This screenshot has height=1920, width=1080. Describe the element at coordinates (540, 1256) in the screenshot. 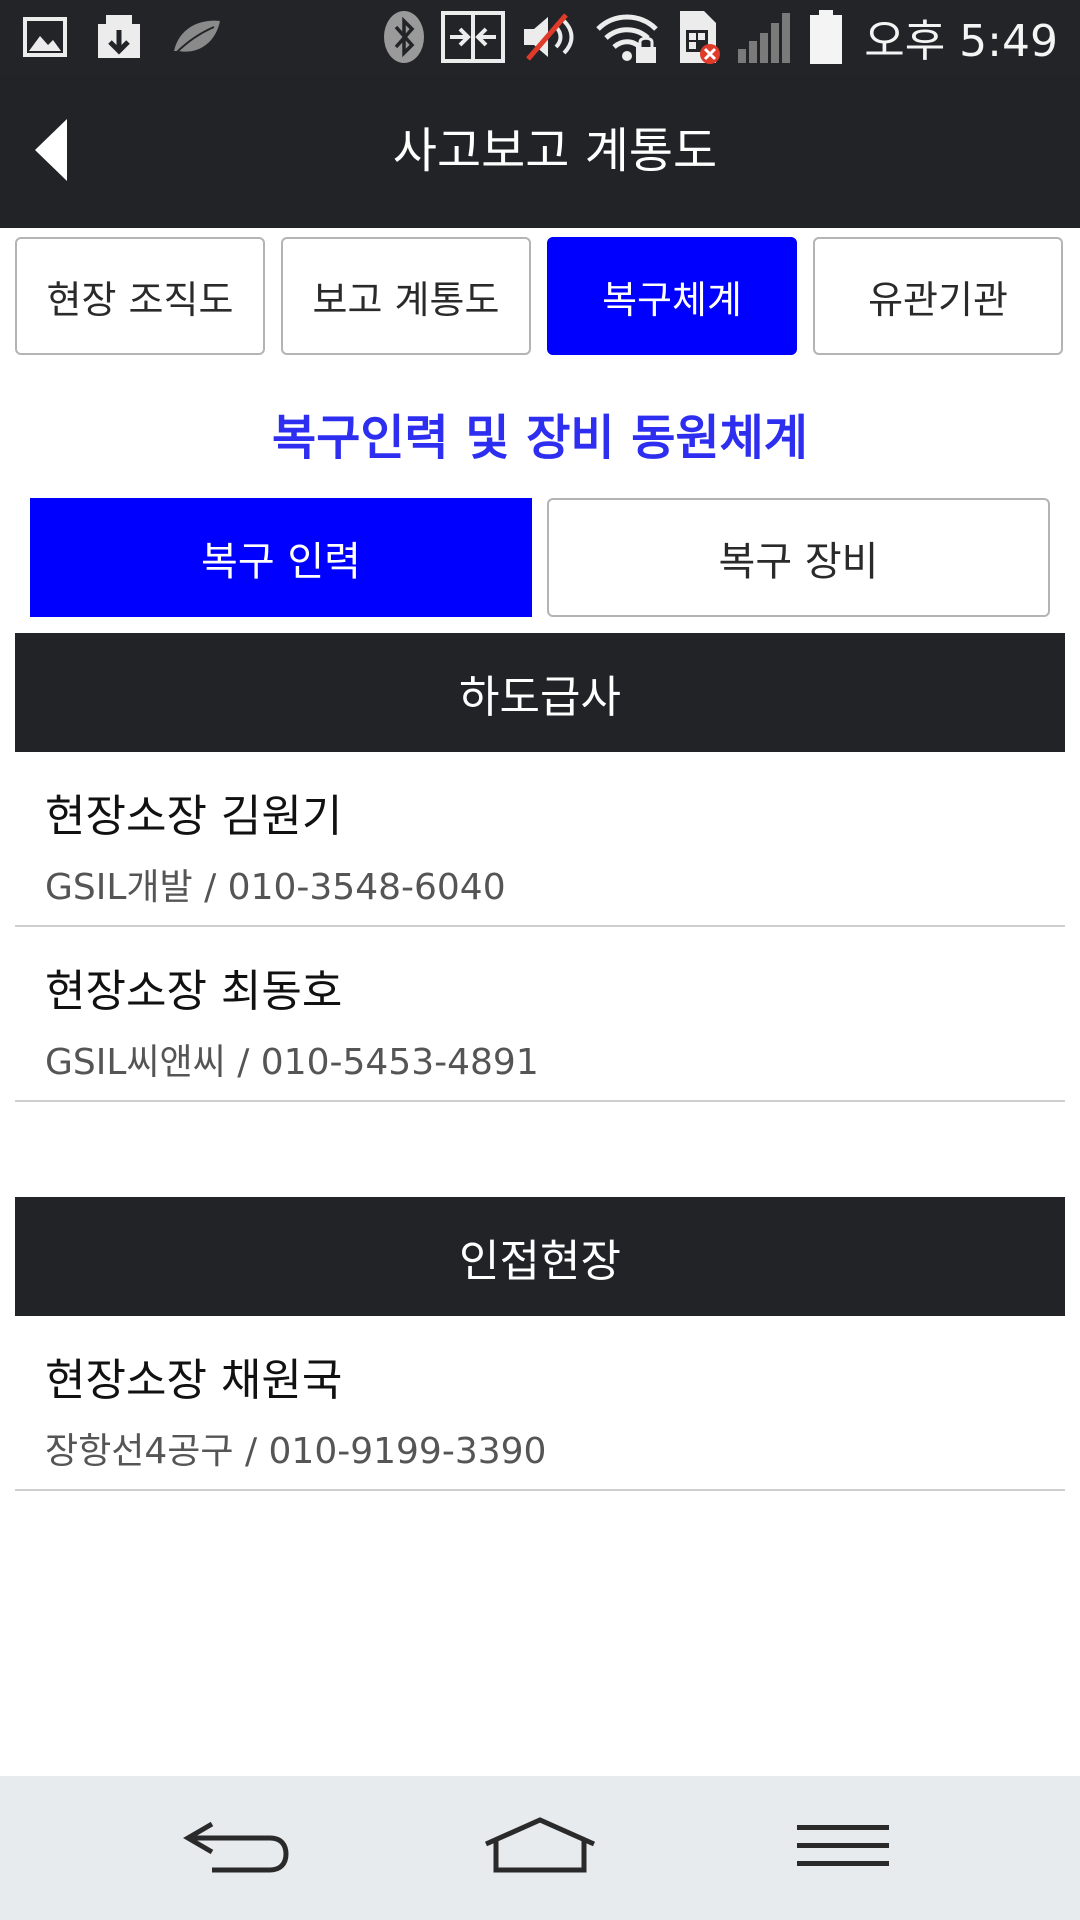

I see `group-header-adjacent-sites: 인접현장` at that location.